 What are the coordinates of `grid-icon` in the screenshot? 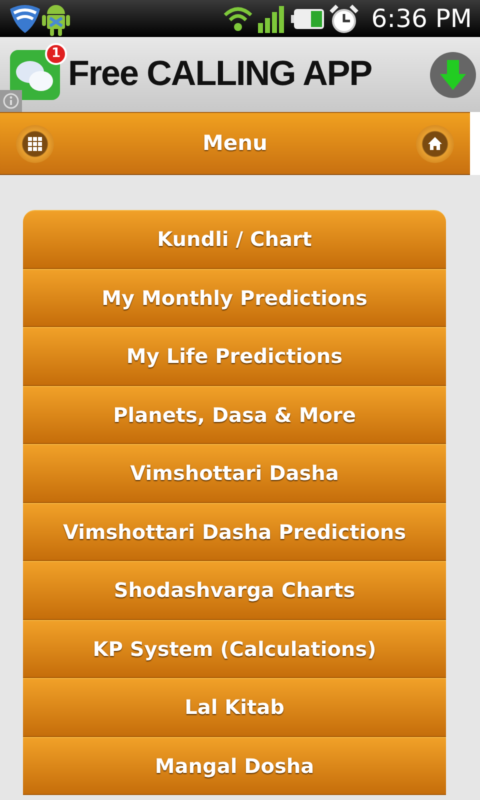 It's located at (35, 143).